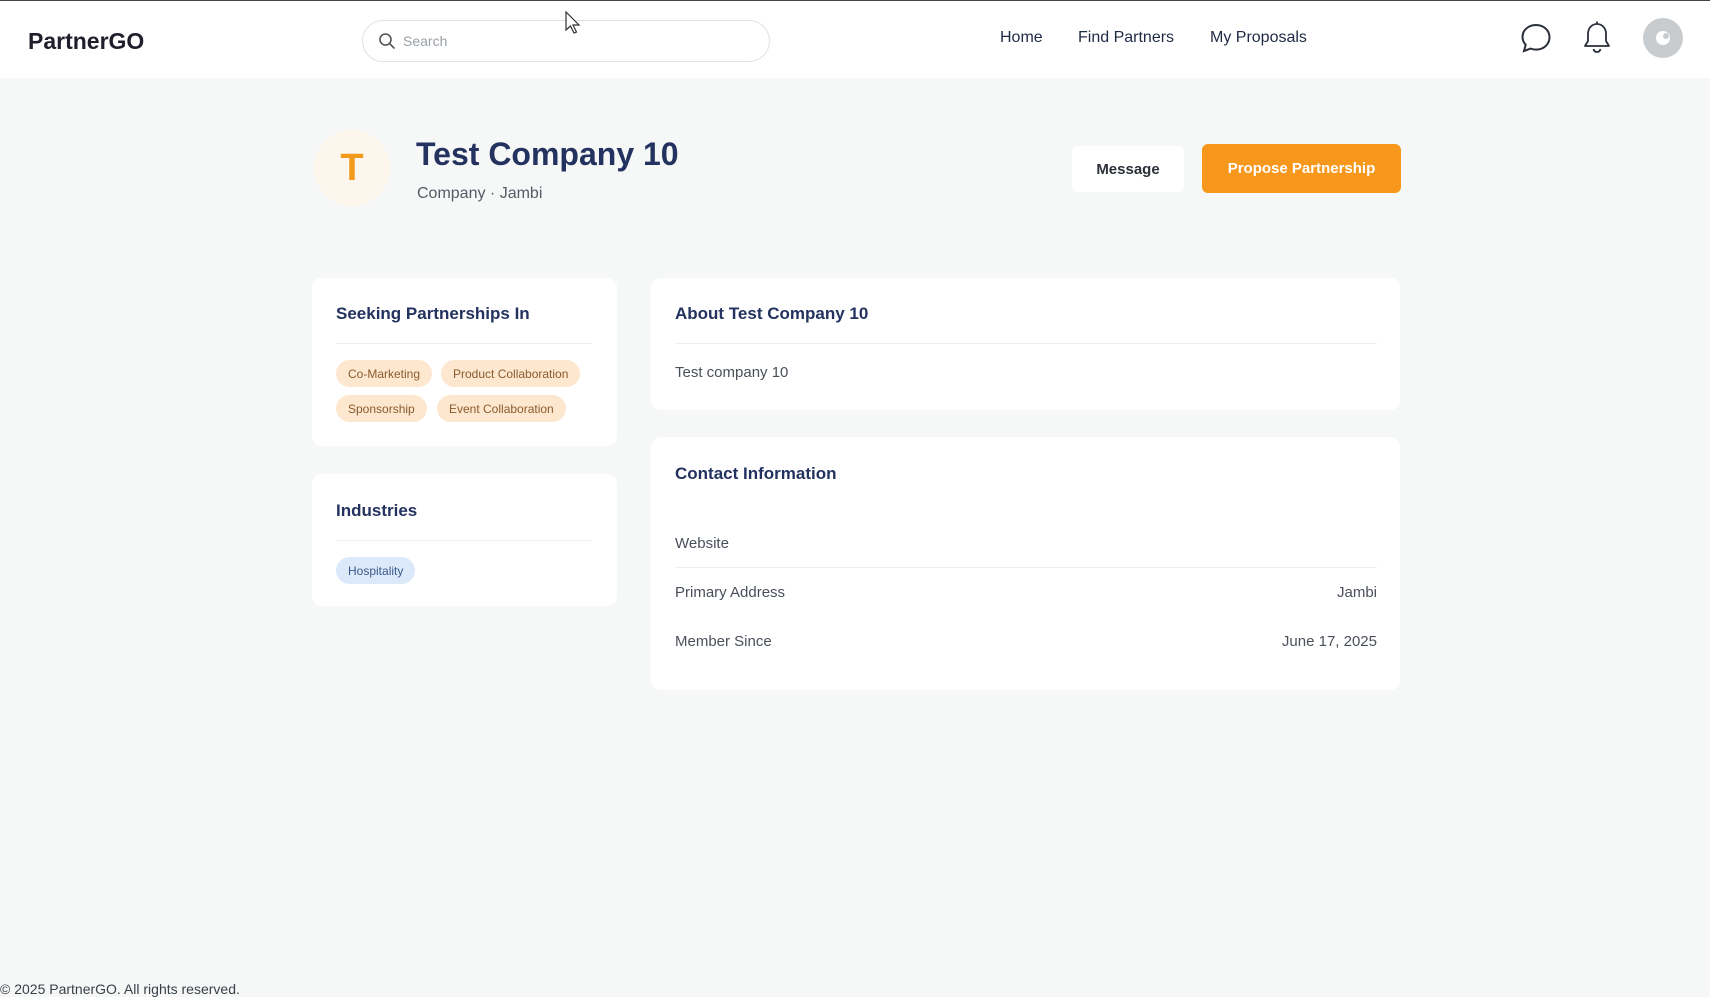  I want to click on contact-label-primary-address: Primary Address, so click(730, 592).